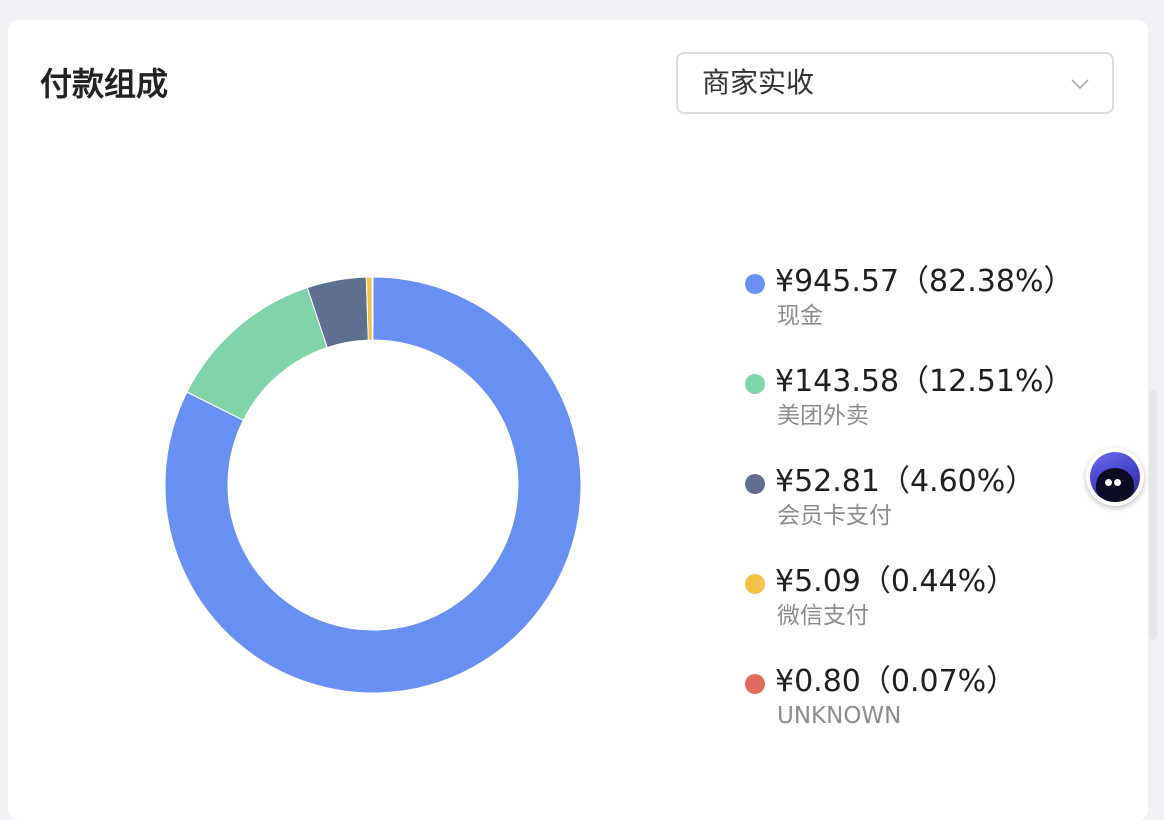 This screenshot has width=1164, height=820. I want to click on legend-item: ¥52.81（4.60%） 会员卡支付, so click(915, 496).